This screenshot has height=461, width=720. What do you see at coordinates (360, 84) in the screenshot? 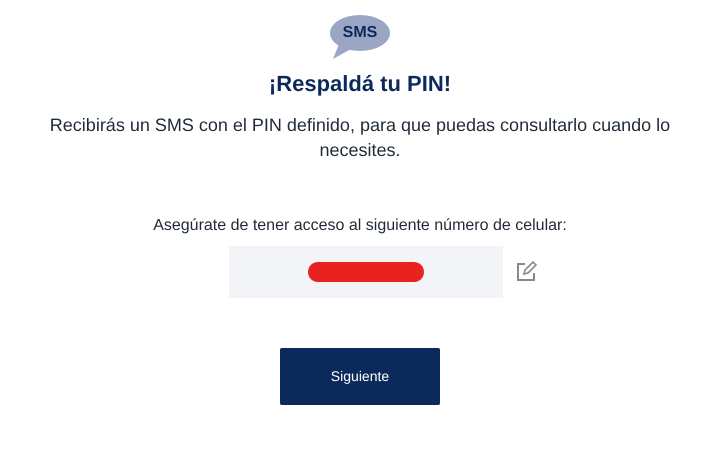
I see `page-title: ¡Respaldá tu PIN!` at bounding box center [360, 84].